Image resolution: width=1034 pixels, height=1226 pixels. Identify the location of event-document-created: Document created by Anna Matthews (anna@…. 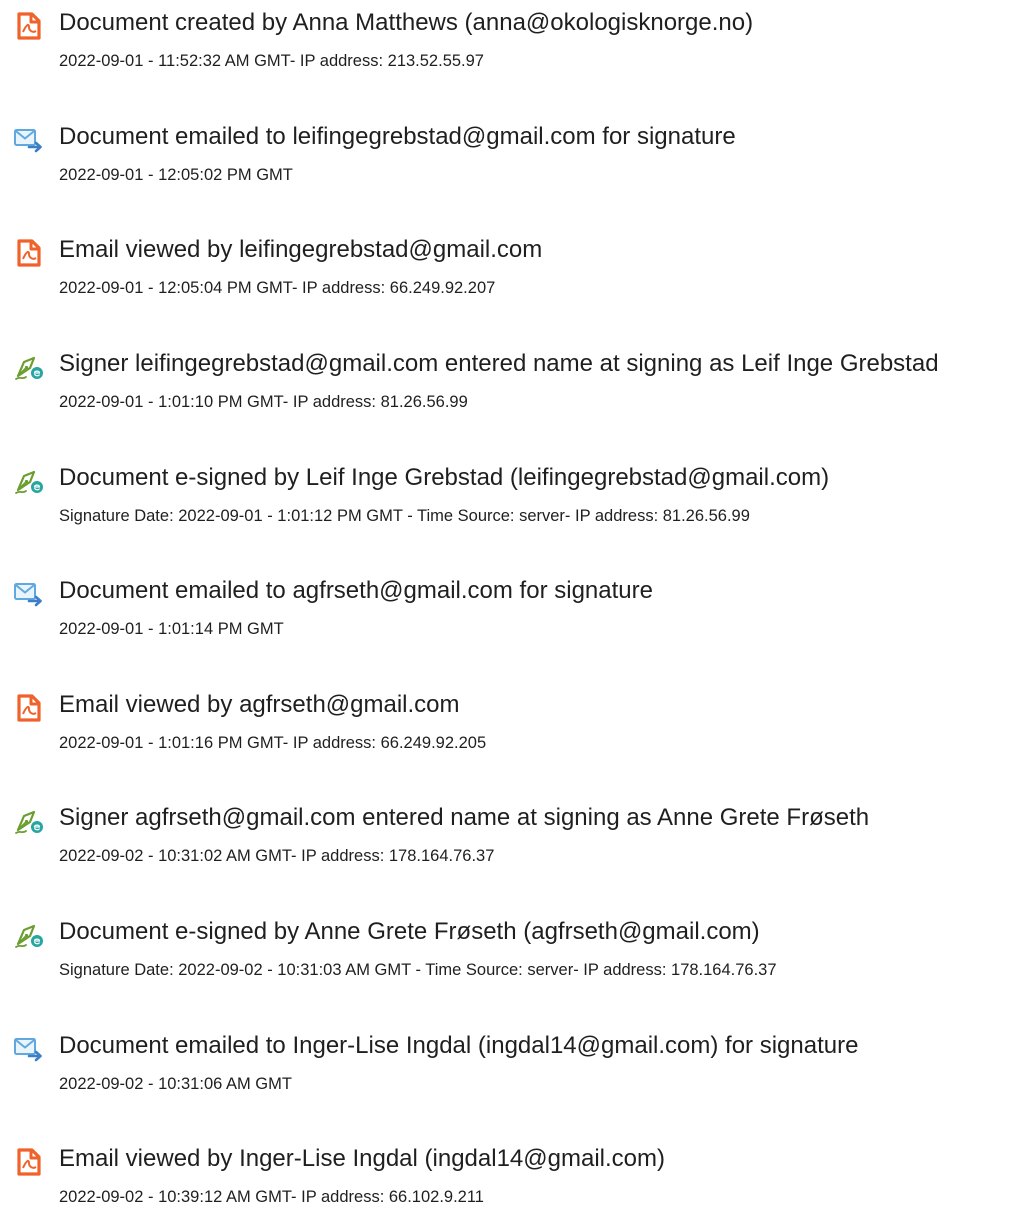
(517, 46).